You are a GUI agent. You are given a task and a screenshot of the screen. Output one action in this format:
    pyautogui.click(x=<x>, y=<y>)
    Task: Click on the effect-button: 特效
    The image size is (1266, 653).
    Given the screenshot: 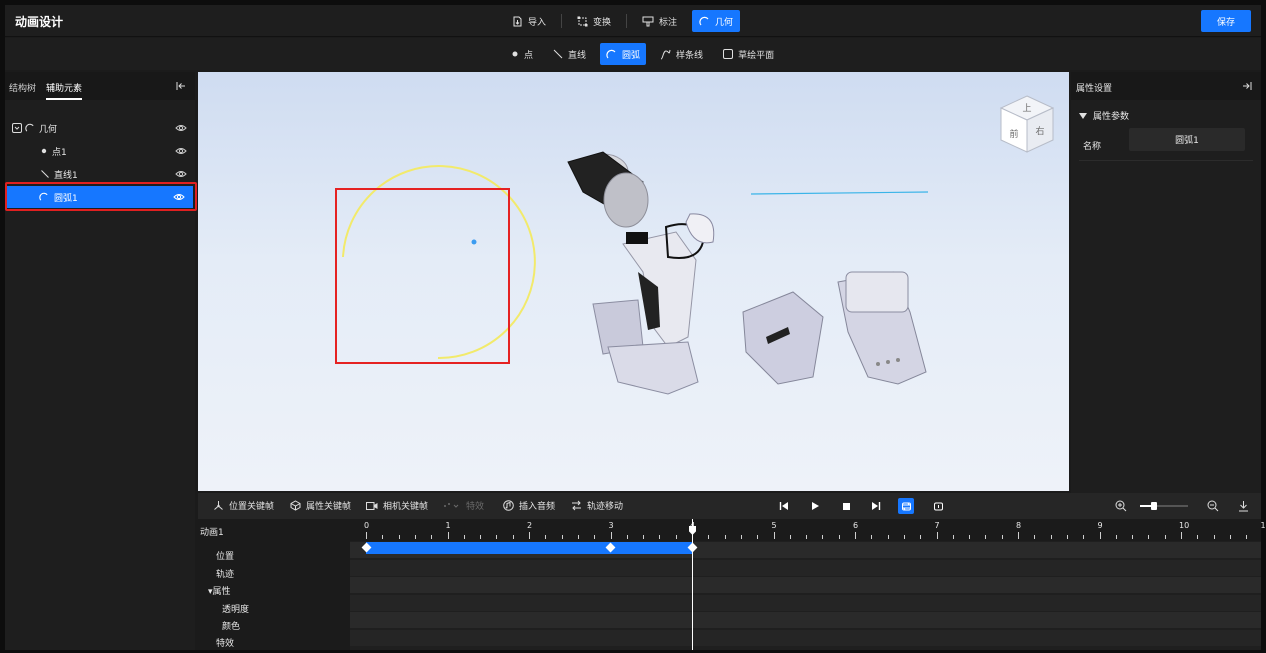 What is the action you would take?
    pyautogui.click(x=463, y=505)
    